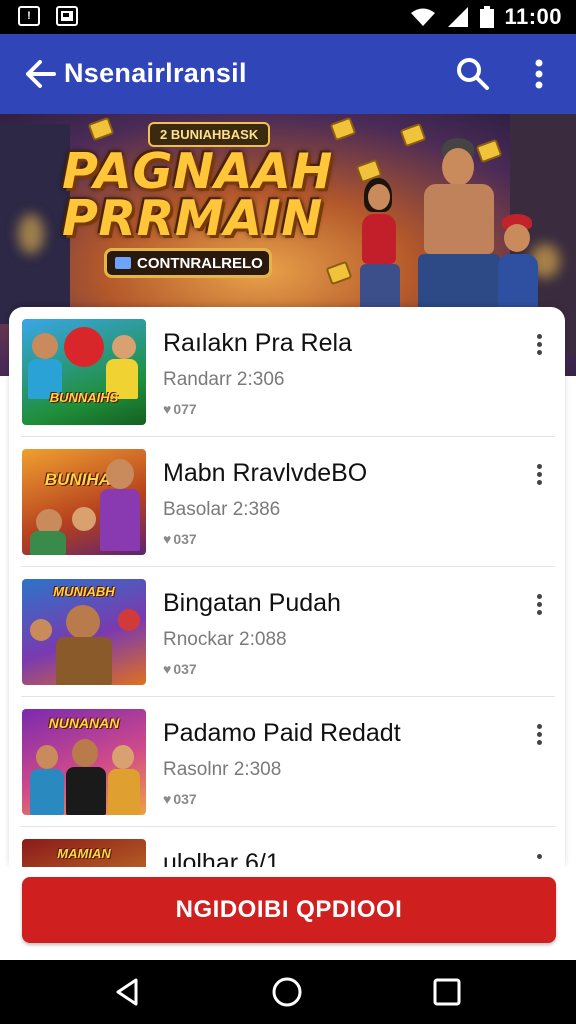 The width and height of the screenshot is (576, 1024). I want to click on more-vert-icon, so click(539, 74).